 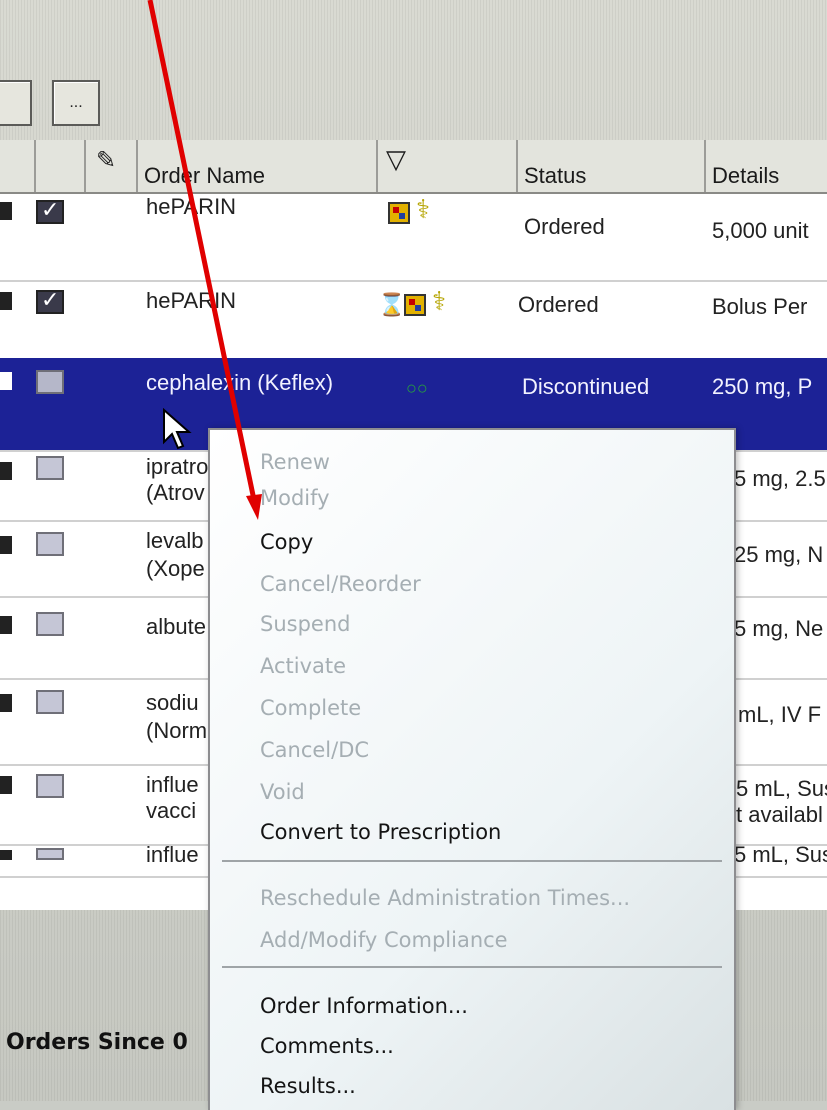 I want to click on header-order-name: Order Name, so click(x=258, y=166).